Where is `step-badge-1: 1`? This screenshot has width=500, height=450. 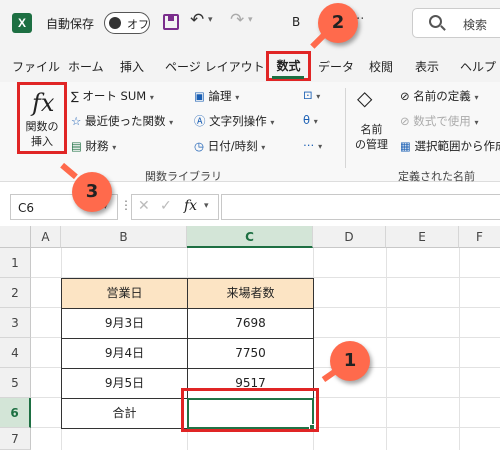
step-badge-1: 1 is located at coordinates (350, 361).